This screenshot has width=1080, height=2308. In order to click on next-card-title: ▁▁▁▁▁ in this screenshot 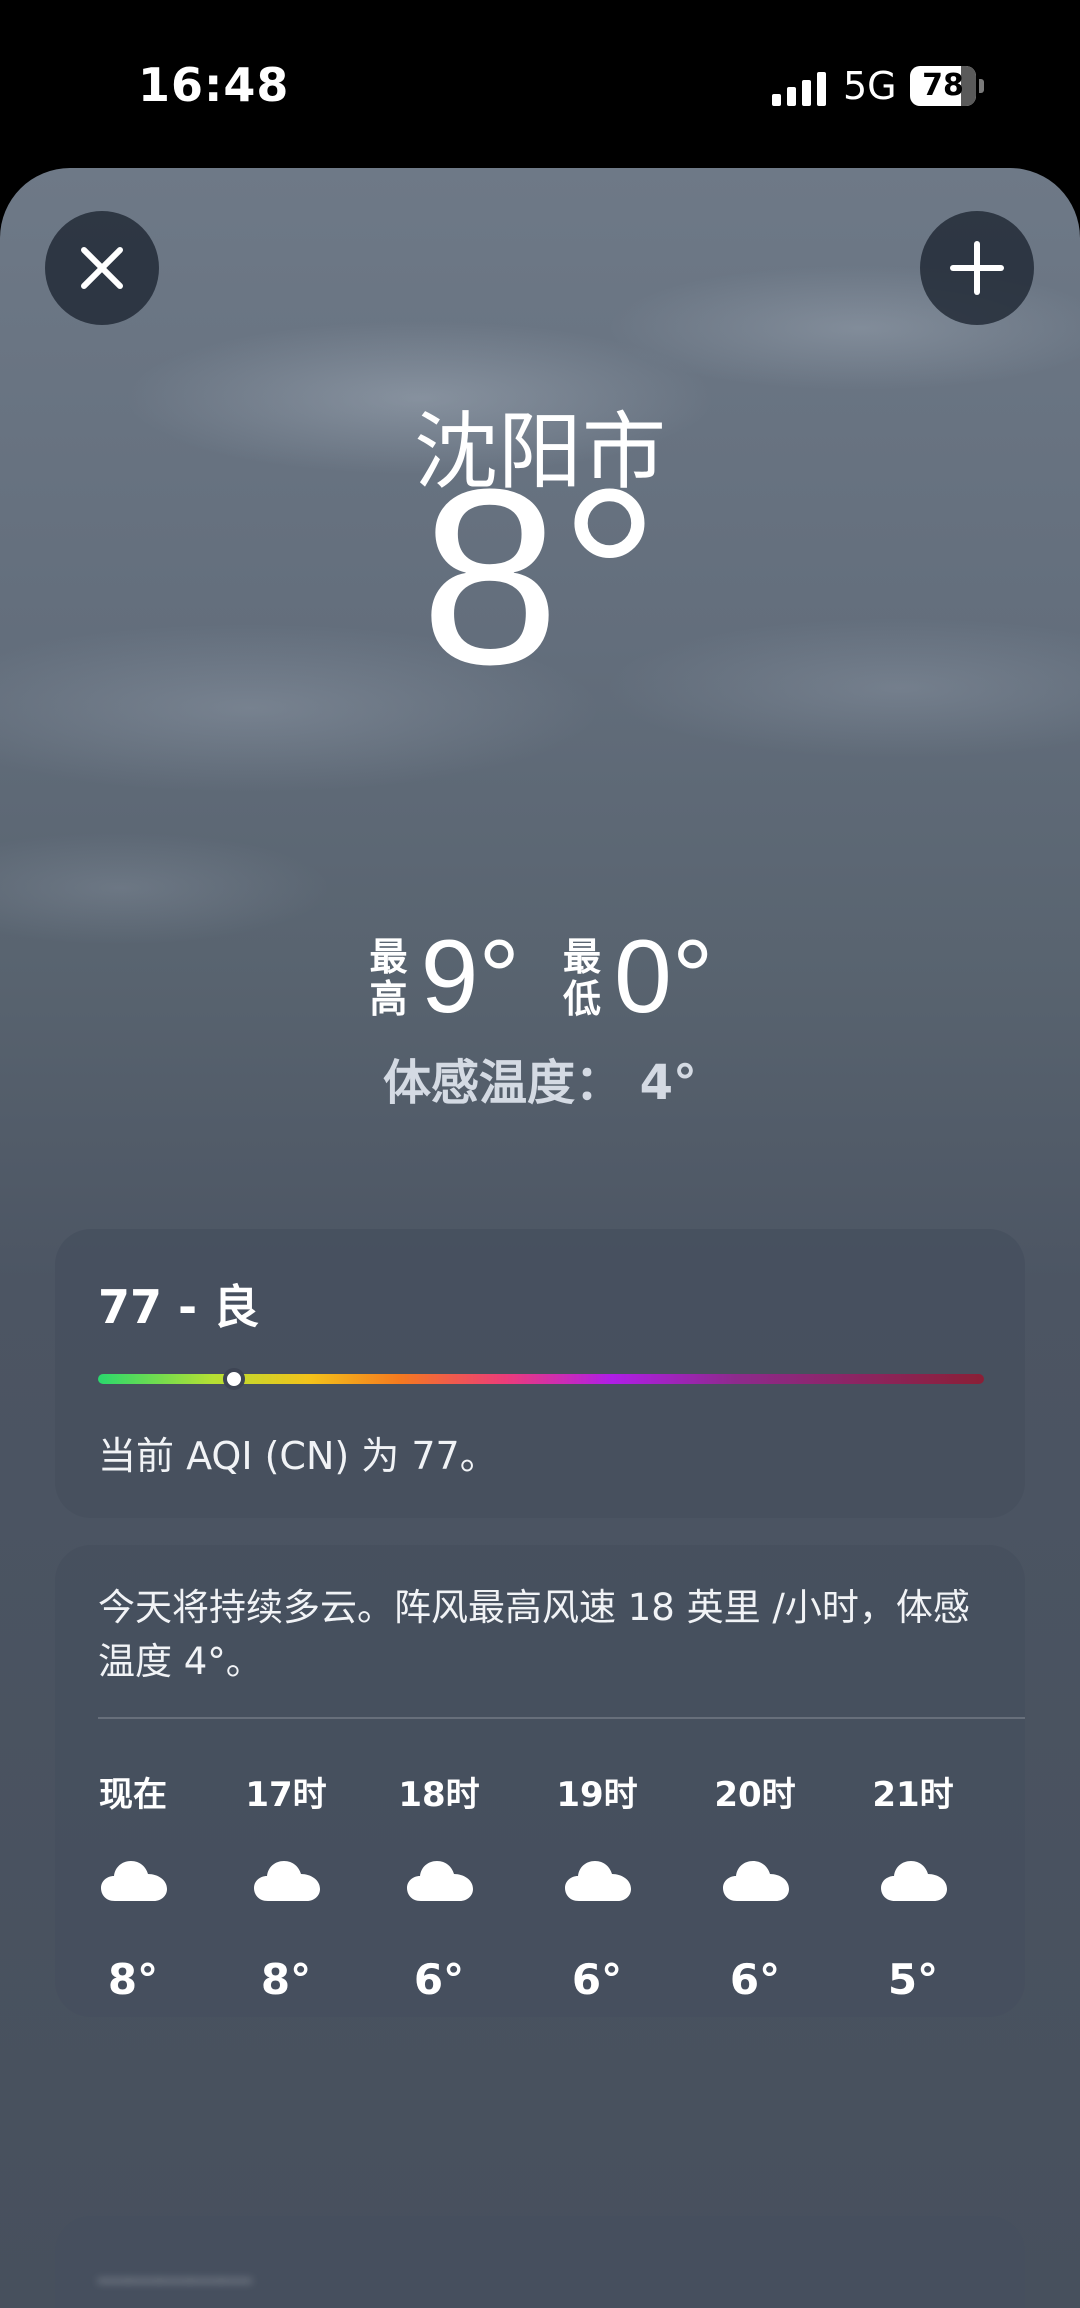, I will do `click(175, 2261)`.